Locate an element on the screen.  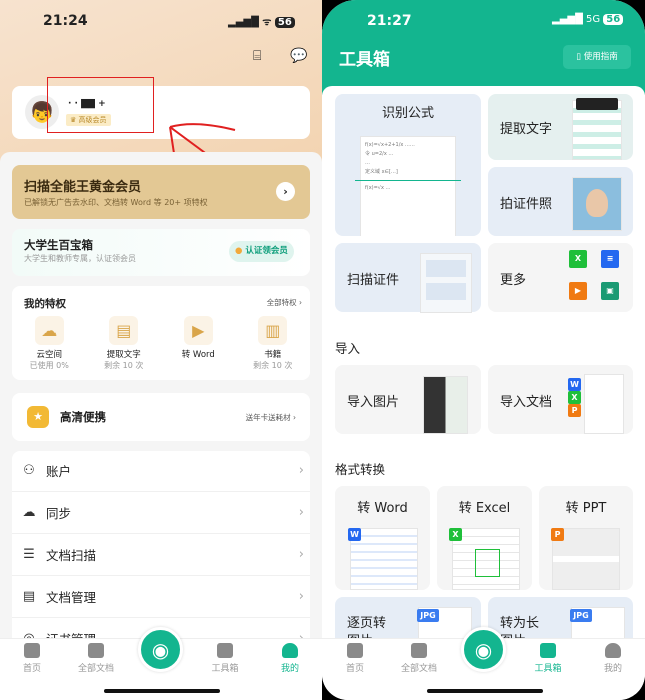
gold-subtitle: 已解锁无广告去水印、文档转 Word 等 20+ 项特权 is located at coordinates (116, 202).